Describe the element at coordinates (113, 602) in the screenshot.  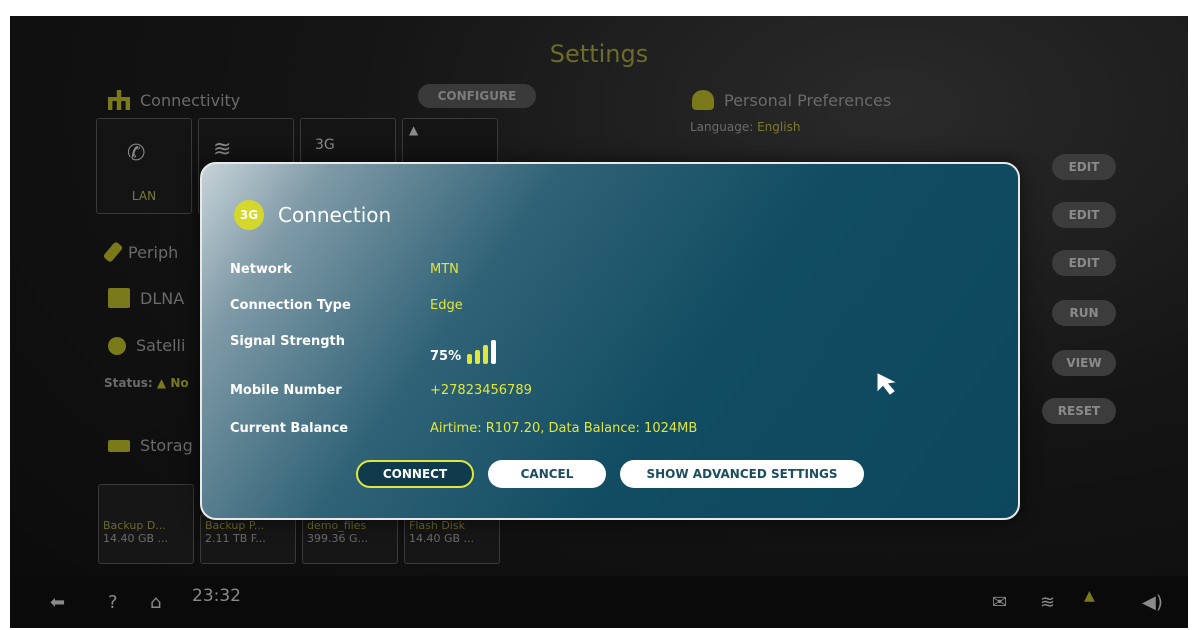
I see `help-icon: ?` at that location.